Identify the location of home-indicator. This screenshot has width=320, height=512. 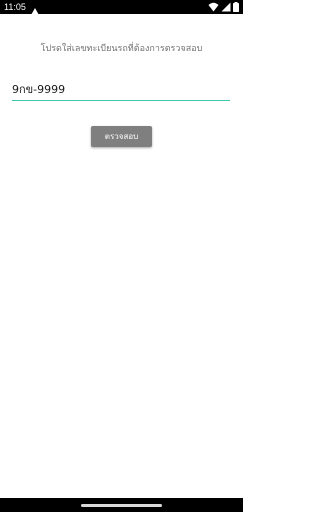
(121, 505).